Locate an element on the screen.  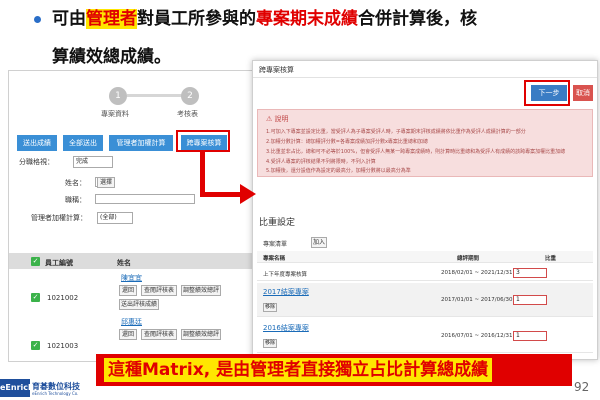
note-line: 4.受評人專案的評核結果不列將限時，不列入計算 is located at coordinates (321, 162).